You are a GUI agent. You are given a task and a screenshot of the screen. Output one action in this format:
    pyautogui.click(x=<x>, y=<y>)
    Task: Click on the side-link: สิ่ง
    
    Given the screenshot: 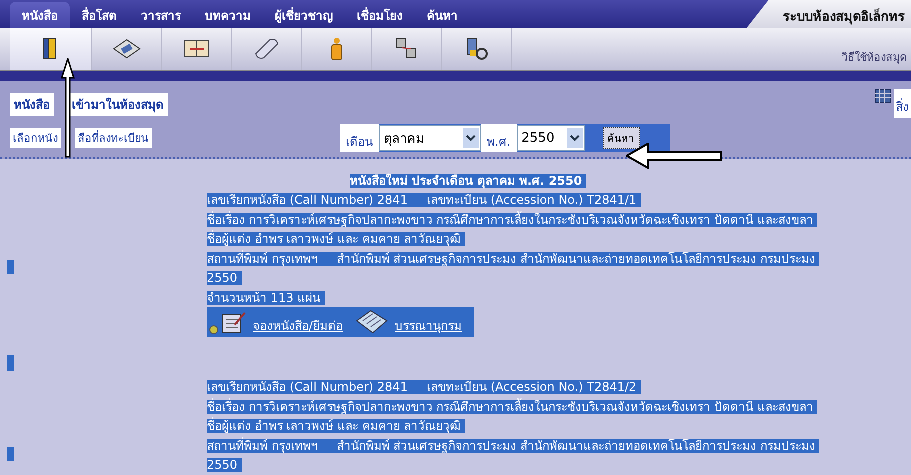 What is the action you would take?
    pyautogui.click(x=902, y=103)
    